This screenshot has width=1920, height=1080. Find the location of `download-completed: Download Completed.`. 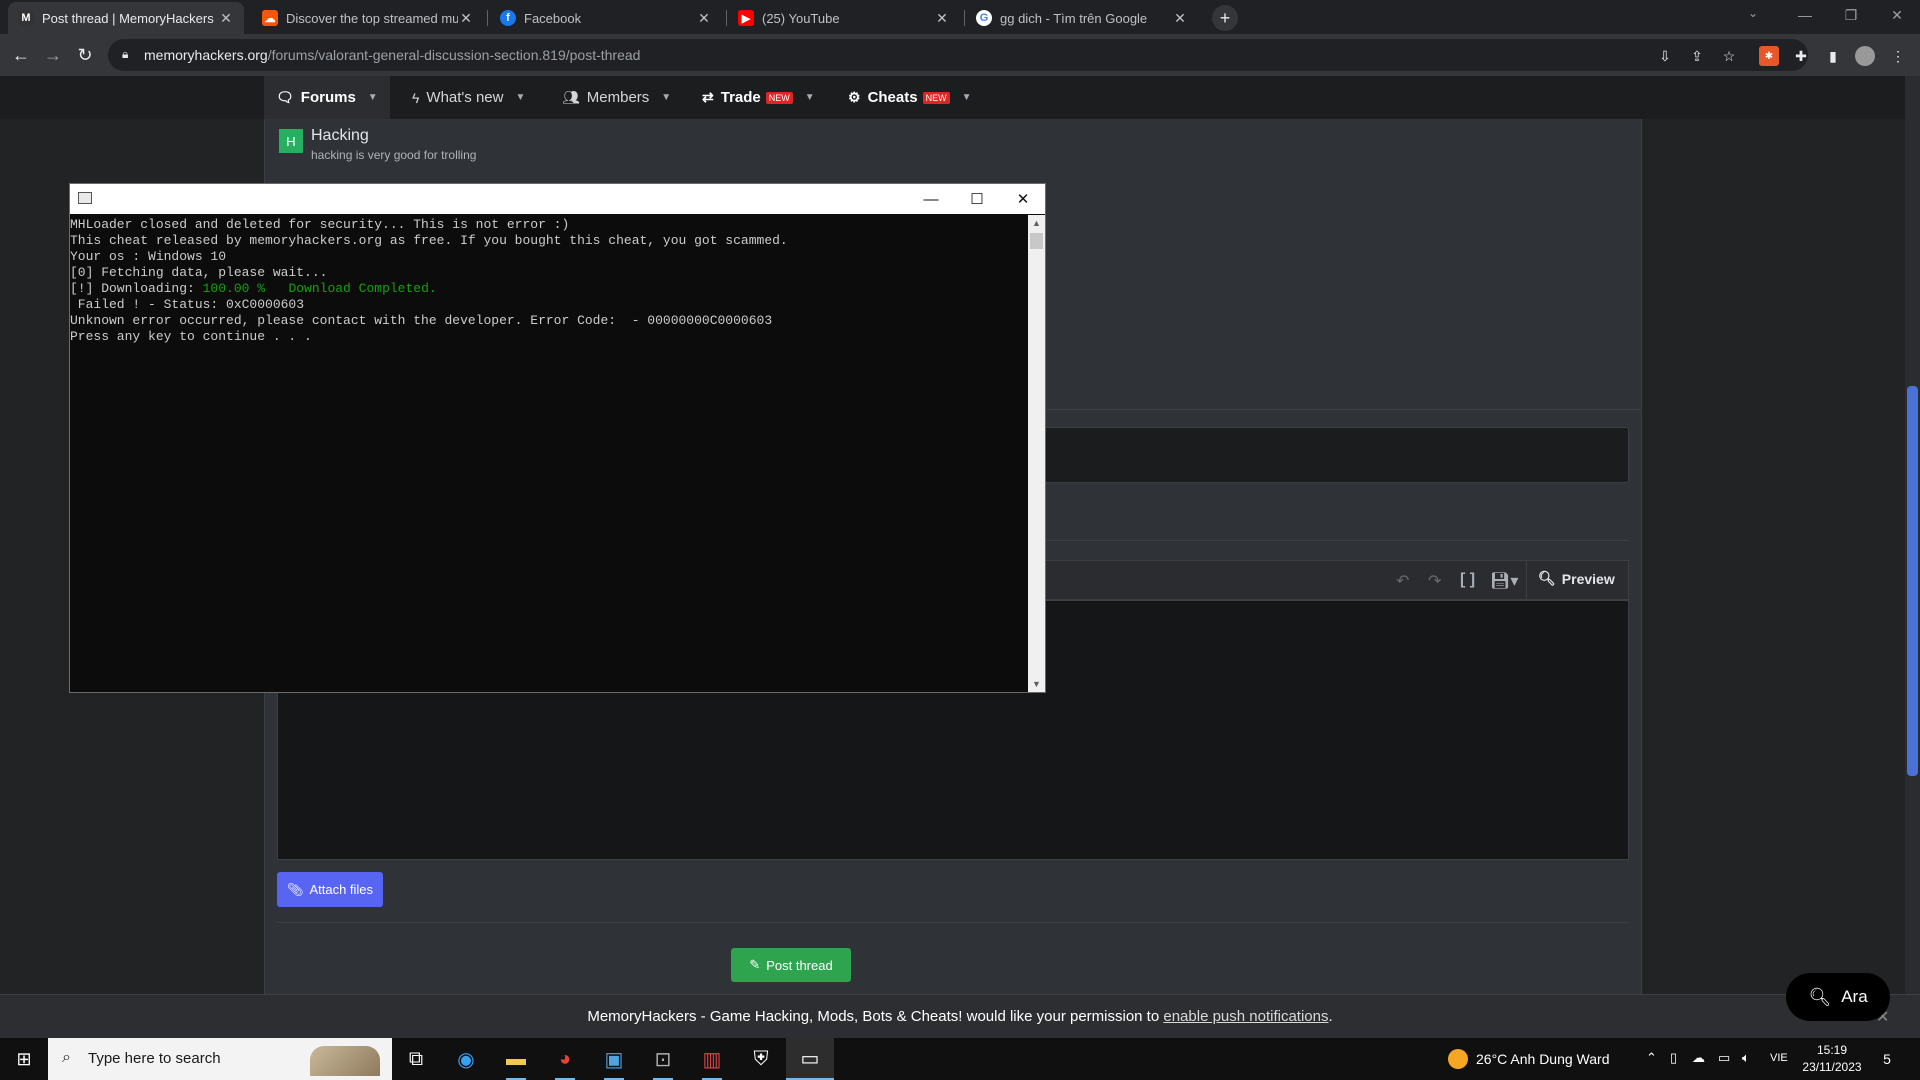

download-completed: Download Completed. is located at coordinates (362, 288).